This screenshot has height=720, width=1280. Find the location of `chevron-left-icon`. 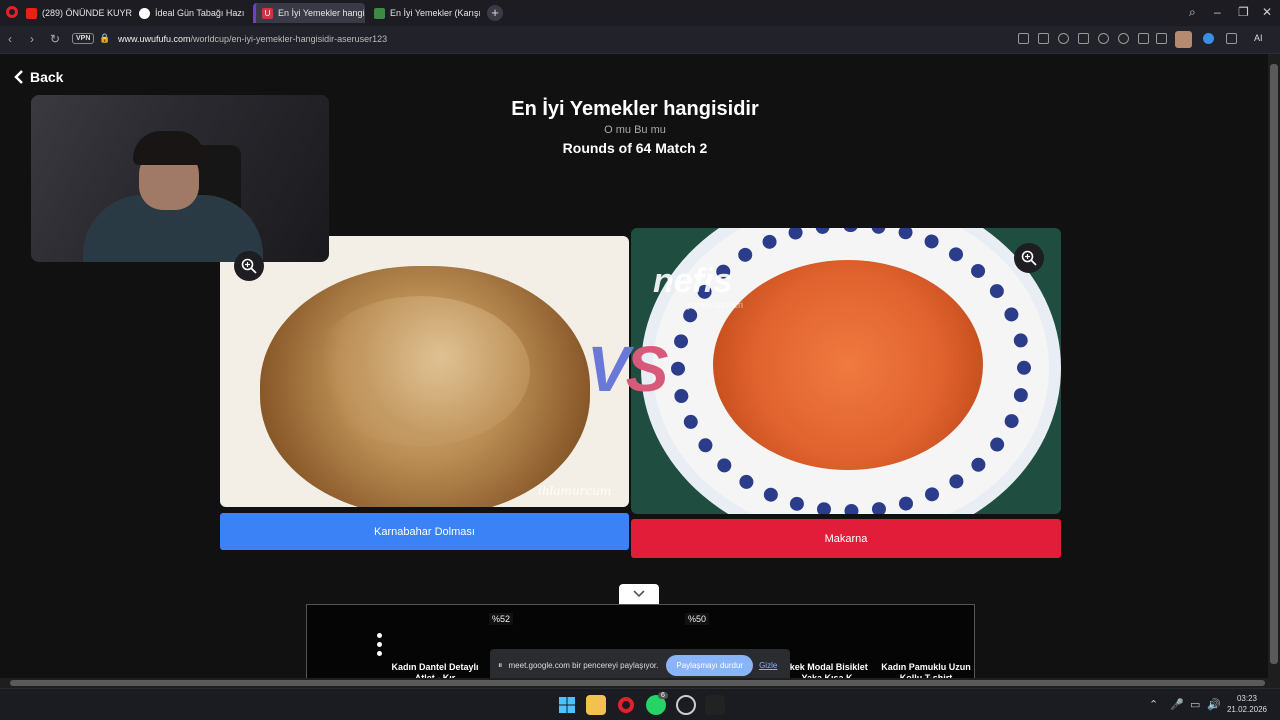

chevron-left-icon is located at coordinates (18, 77).